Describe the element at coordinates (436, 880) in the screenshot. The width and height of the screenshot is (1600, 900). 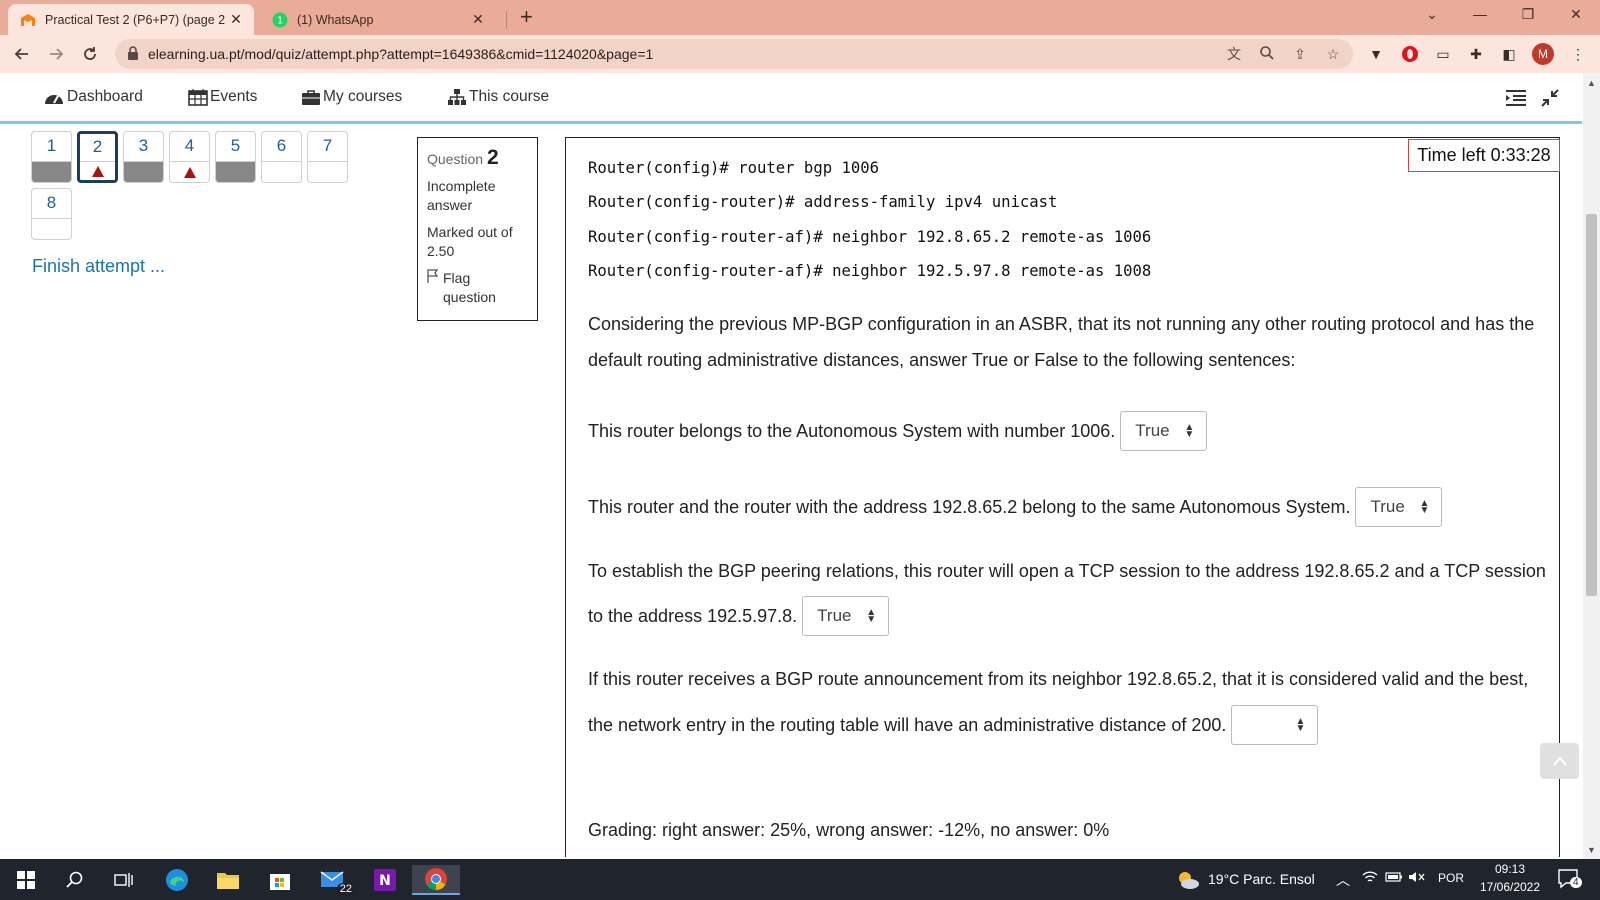
I see `chrome-taskbar-icon` at that location.